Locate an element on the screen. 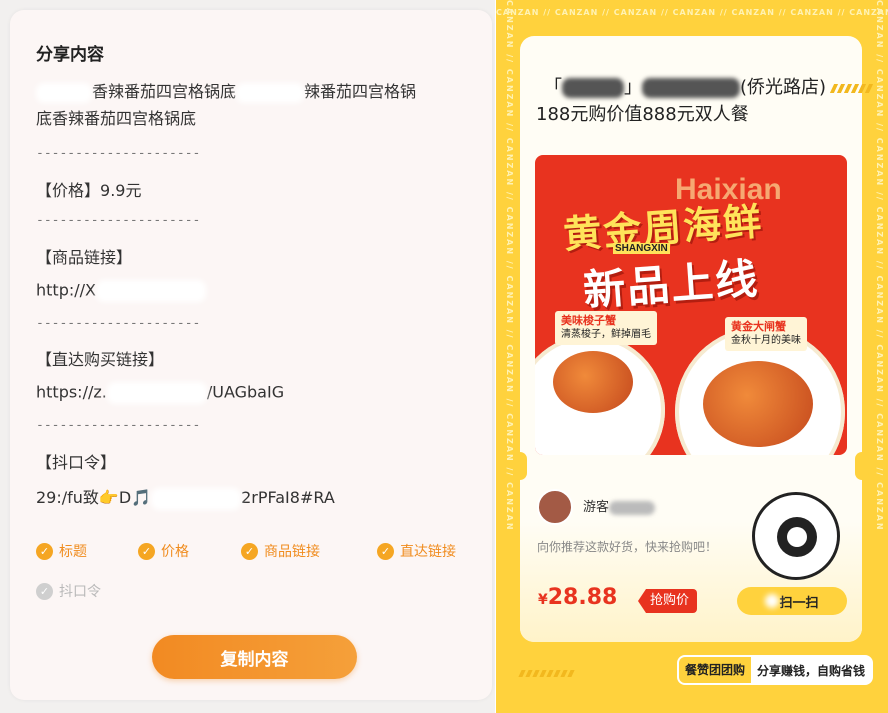 Image resolution: width=888 pixels, height=713 pixels. share-text-part1: 香辣番茄四宫格锅底 is located at coordinates (164, 91).